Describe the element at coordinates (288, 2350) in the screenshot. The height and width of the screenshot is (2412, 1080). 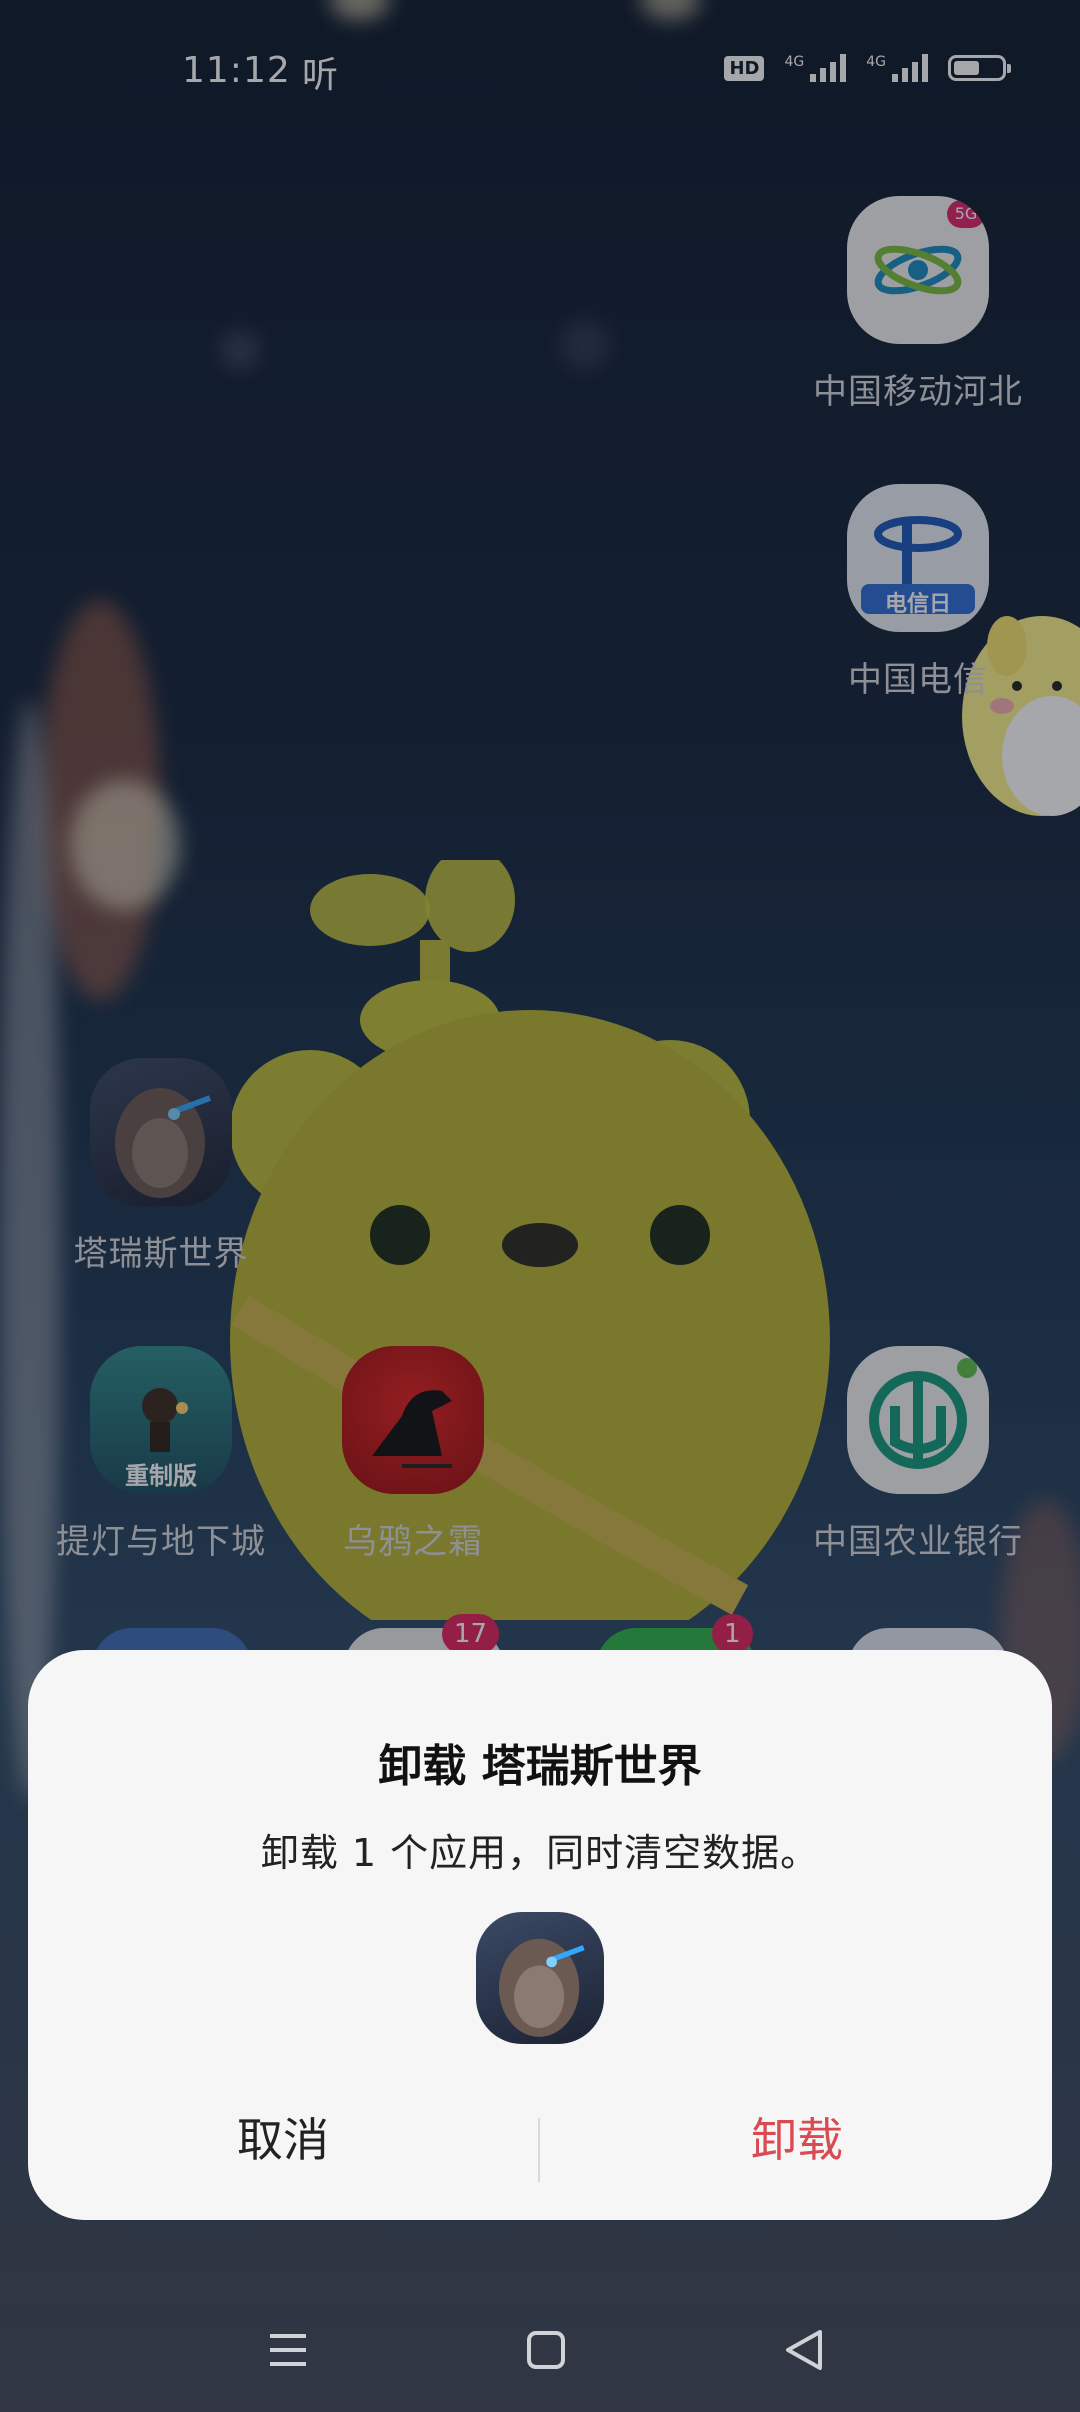
I see `menu-icon` at that location.